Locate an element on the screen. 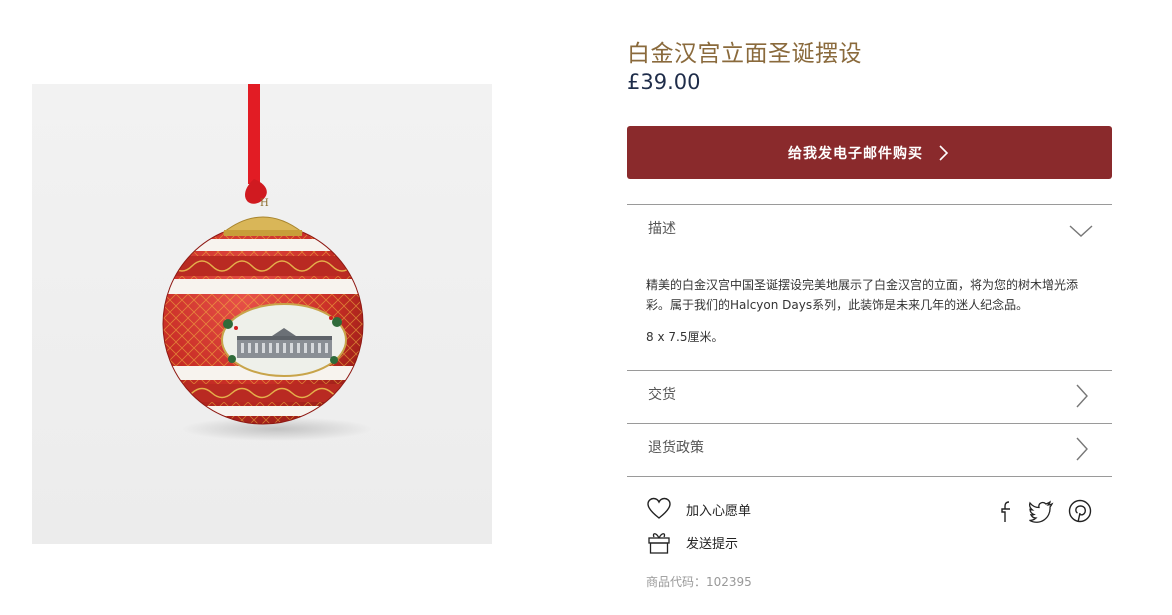 Image resolution: width=1172 pixels, height=615 pixels. accordion-returns-label: 退货政策 is located at coordinates (676, 448).